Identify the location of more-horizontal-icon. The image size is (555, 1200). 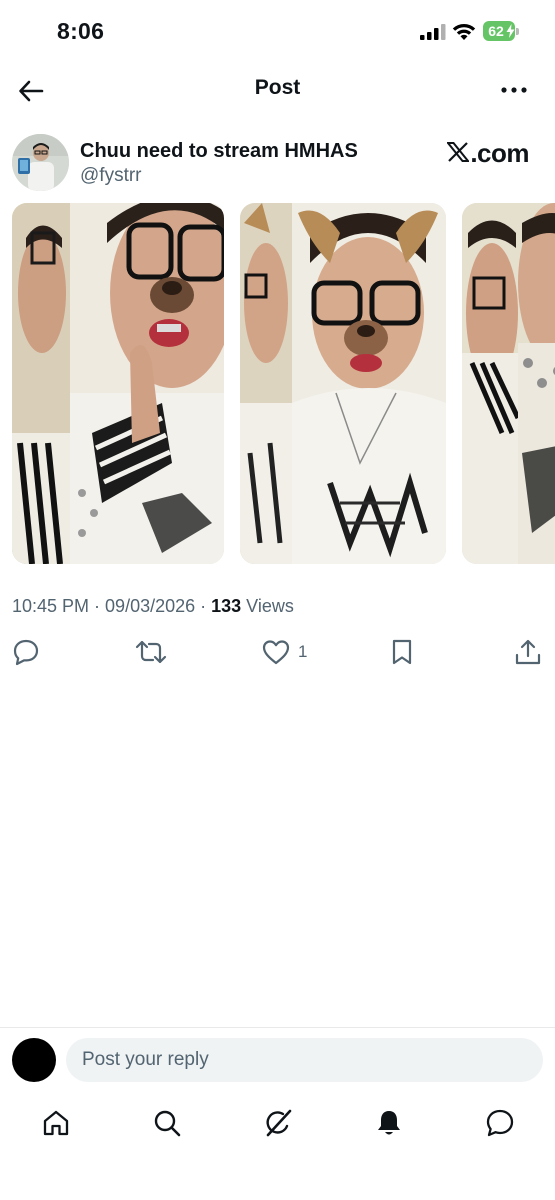
(514, 90).